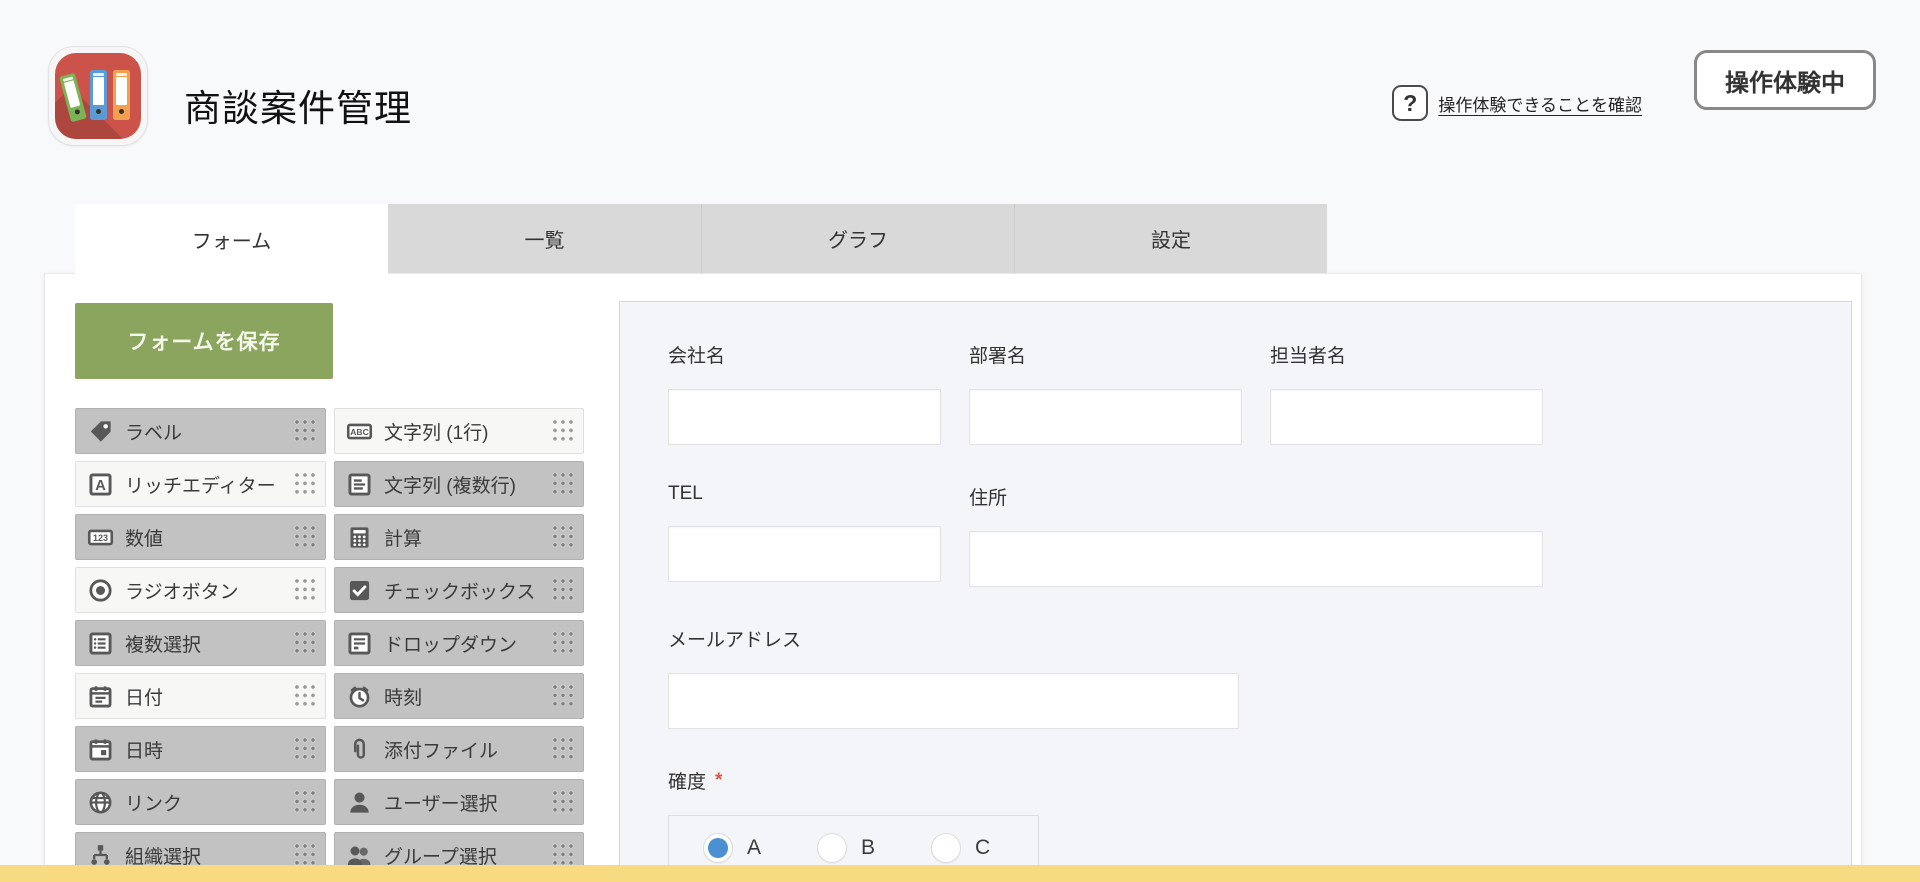 The image size is (1920, 882). What do you see at coordinates (1256, 559) in the screenshot?
I see `field-address-input` at bounding box center [1256, 559].